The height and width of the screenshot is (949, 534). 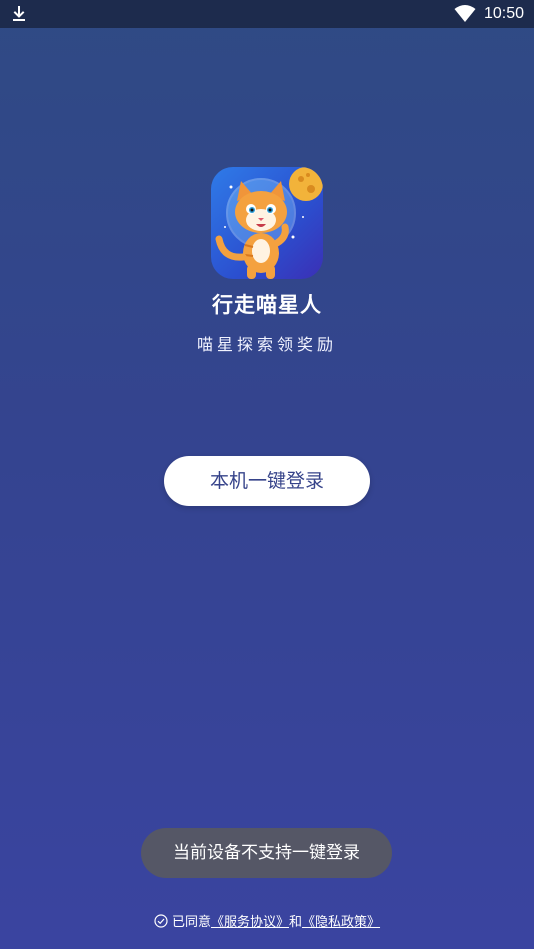 I want to click on app-title: 行走喵星人, so click(x=267, y=305).